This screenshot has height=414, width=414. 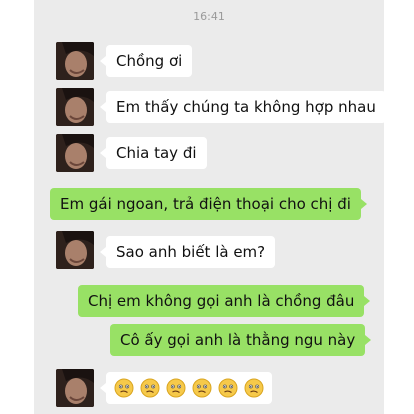 I want to click on message-bubble-incoming: Em thấy chúng ta không hợp nhau, so click(x=243, y=107).